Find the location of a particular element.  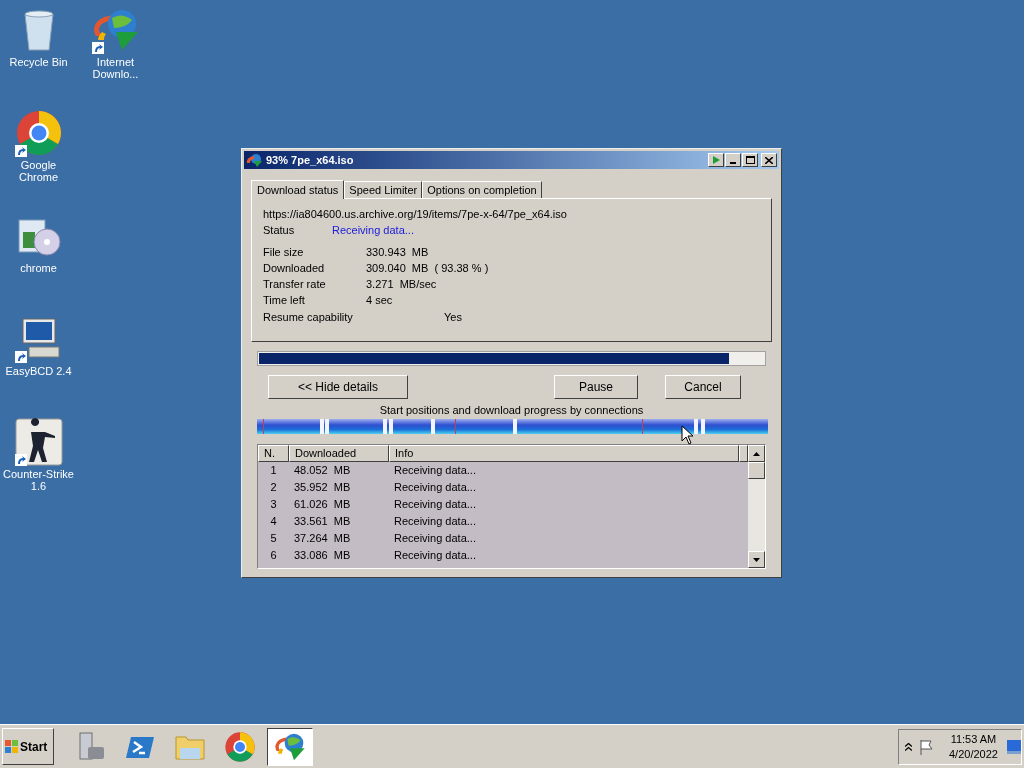

field-value: 330.943 MB is located at coordinates (397, 252).